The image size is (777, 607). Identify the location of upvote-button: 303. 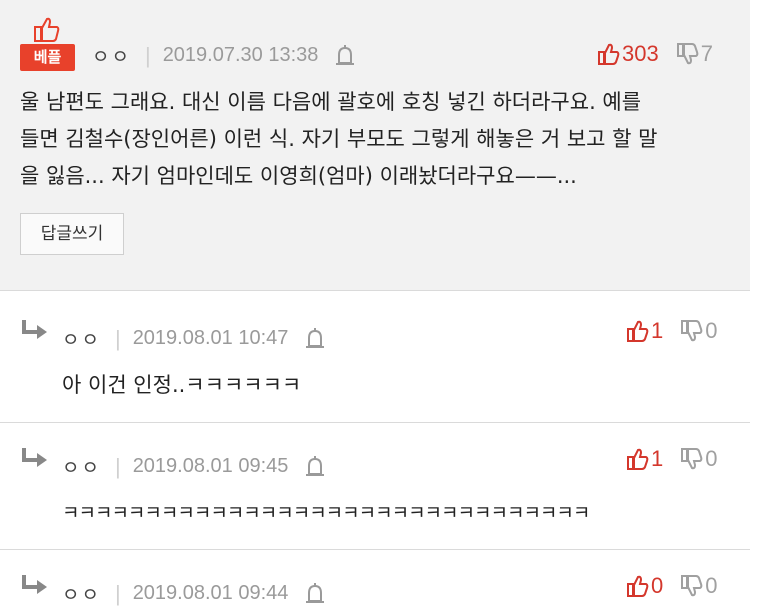
(628, 54).